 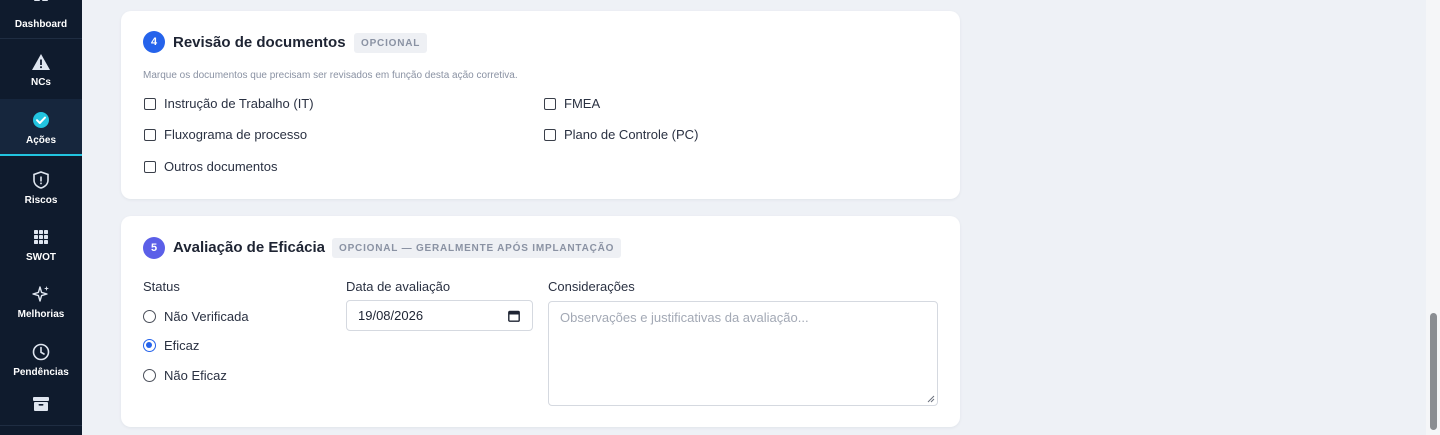 What do you see at coordinates (41, 120) in the screenshot?
I see `check-circle-icon` at bounding box center [41, 120].